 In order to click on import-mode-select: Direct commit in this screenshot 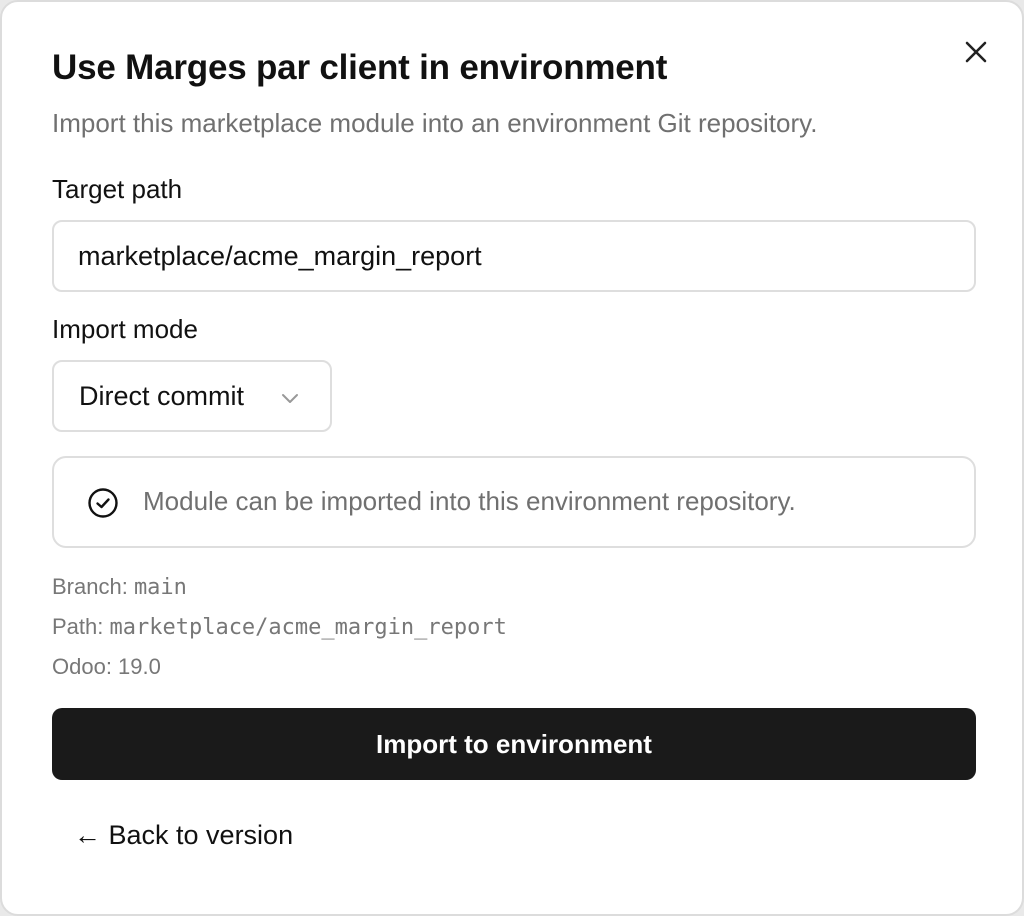, I will do `click(192, 396)`.